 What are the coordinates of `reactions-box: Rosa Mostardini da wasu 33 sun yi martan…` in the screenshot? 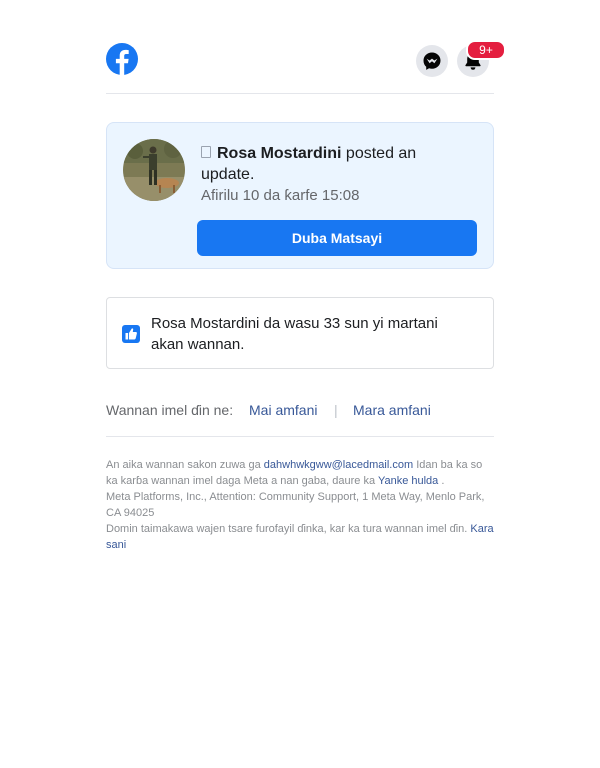 It's located at (300, 333).